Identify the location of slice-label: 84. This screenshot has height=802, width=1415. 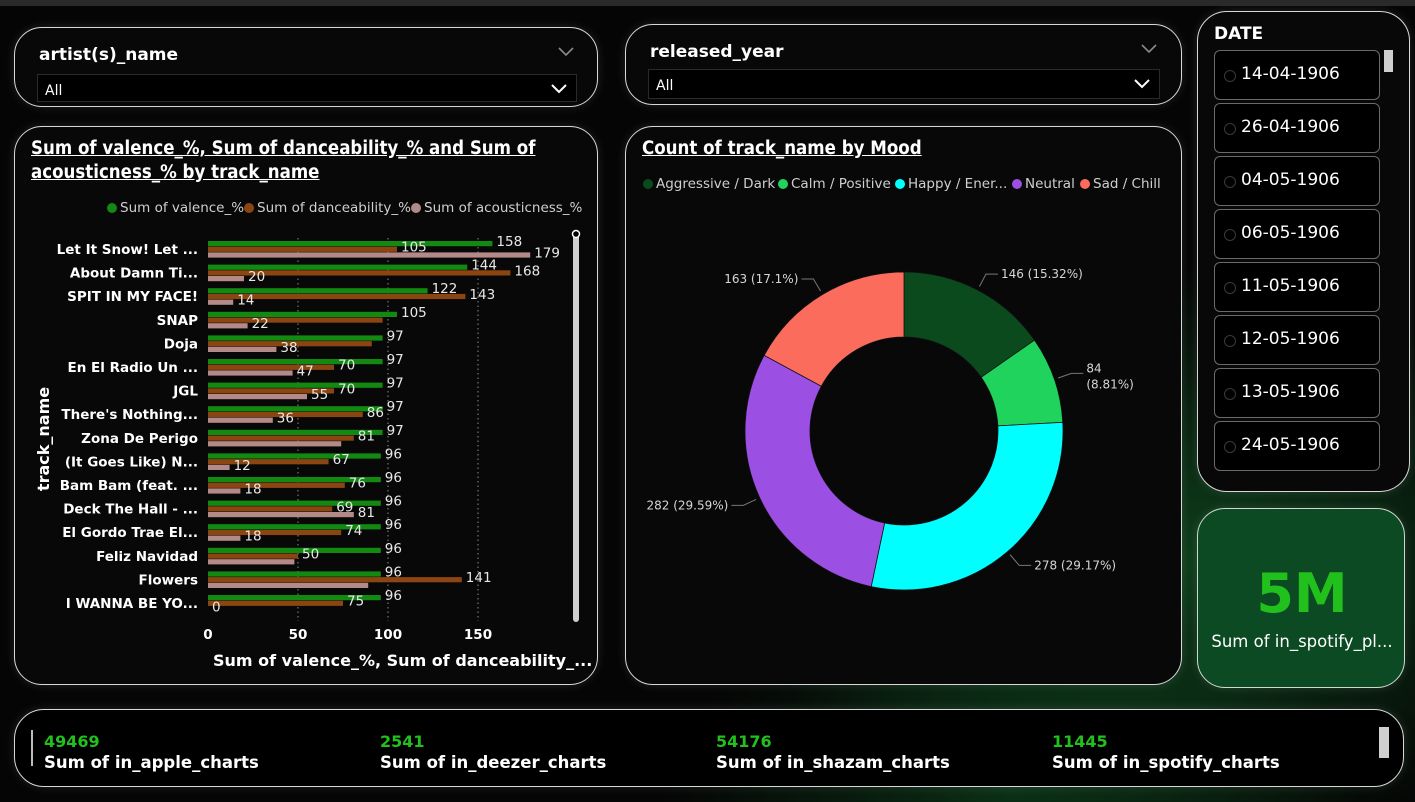
(1093, 368).